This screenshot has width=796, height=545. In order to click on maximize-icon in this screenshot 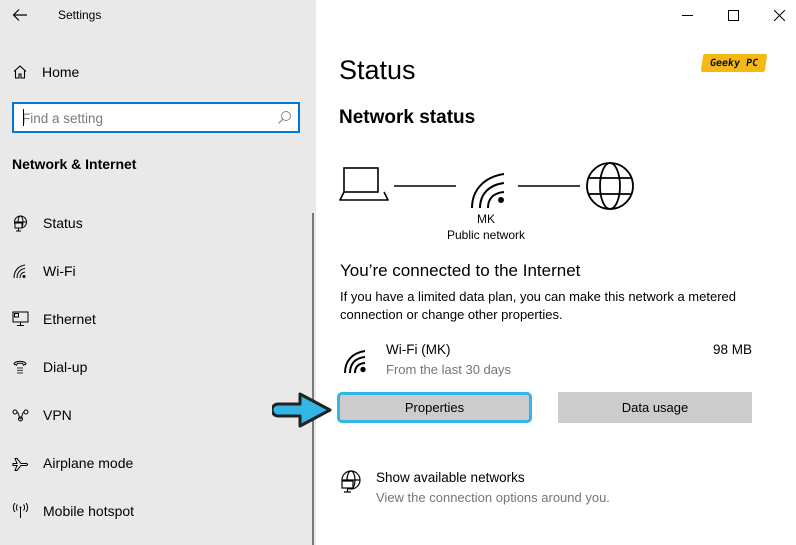, I will do `click(733, 15)`.